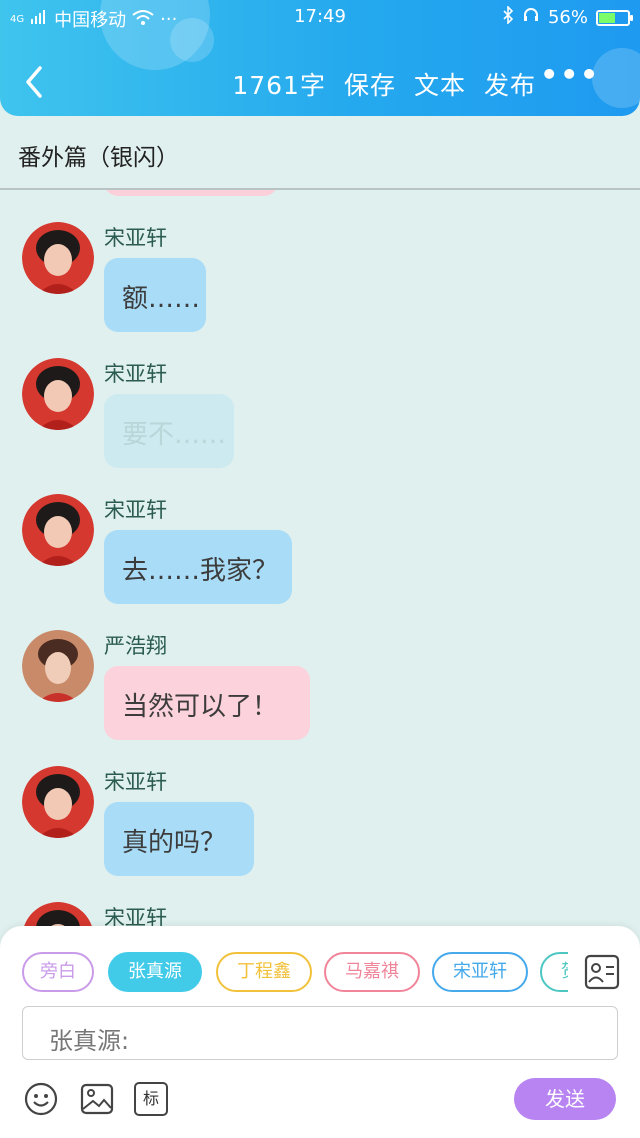 The height and width of the screenshot is (1138, 640). Describe the element at coordinates (440, 84) in the screenshot. I see `text-button: 文本` at that location.